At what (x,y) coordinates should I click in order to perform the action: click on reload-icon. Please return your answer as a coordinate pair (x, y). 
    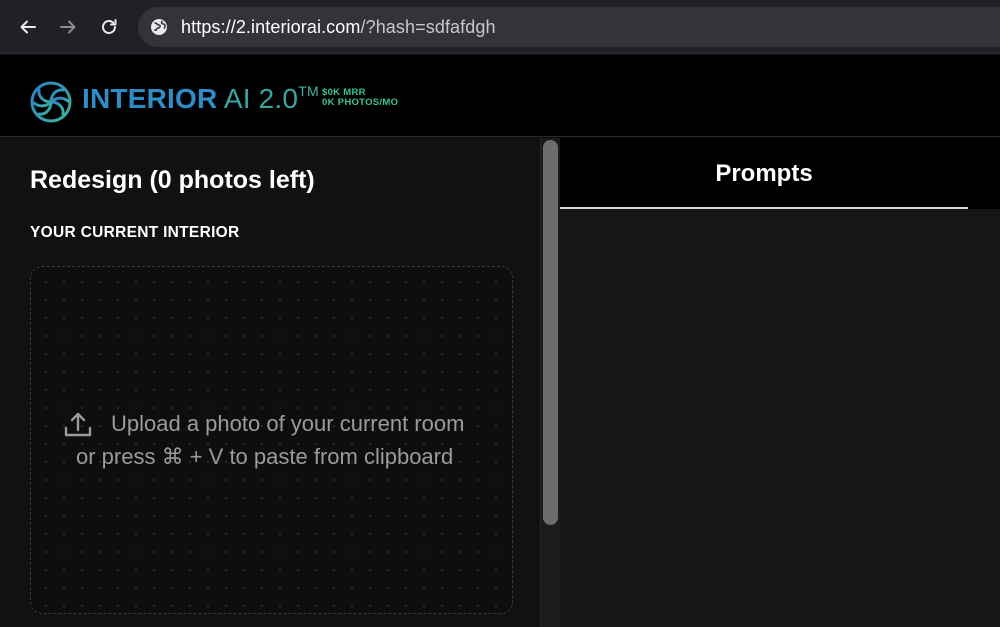
    Looking at the image, I should click on (109, 26).